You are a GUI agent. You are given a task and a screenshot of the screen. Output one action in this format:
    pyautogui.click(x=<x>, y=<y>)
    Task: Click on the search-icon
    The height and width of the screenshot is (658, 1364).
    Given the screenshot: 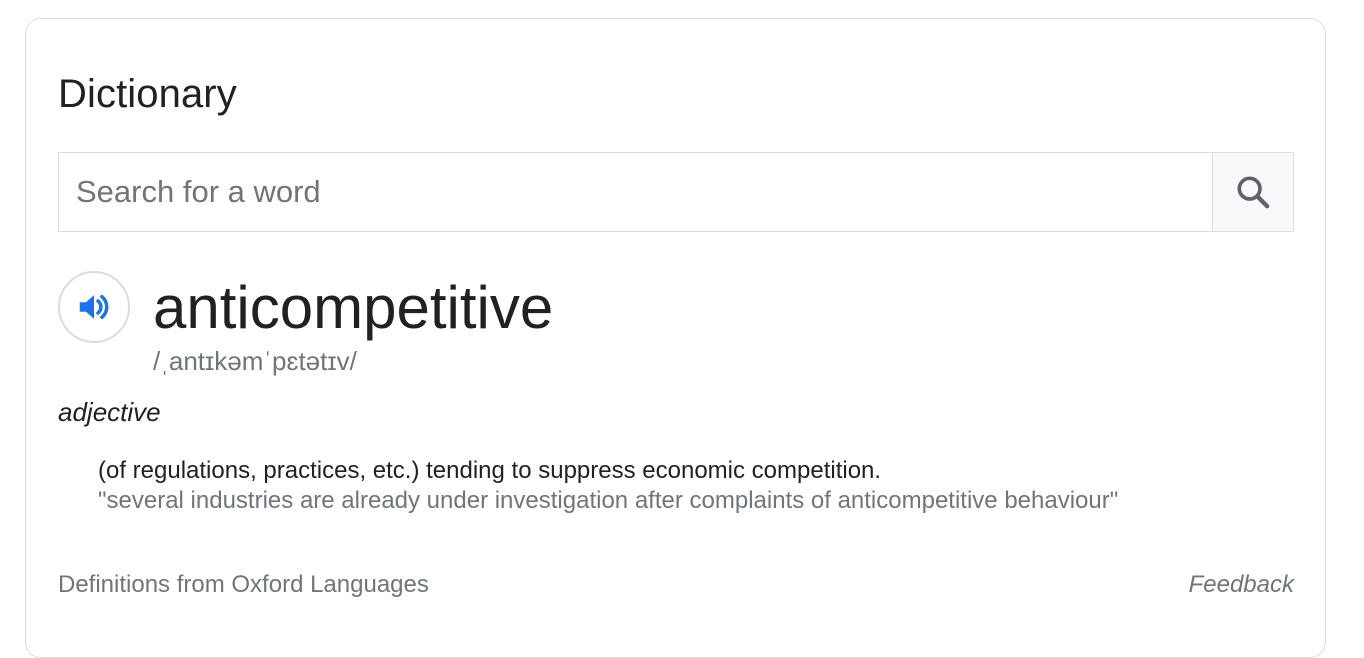 What is the action you would take?
    pyautogui.click(x=1253, y=192)
    